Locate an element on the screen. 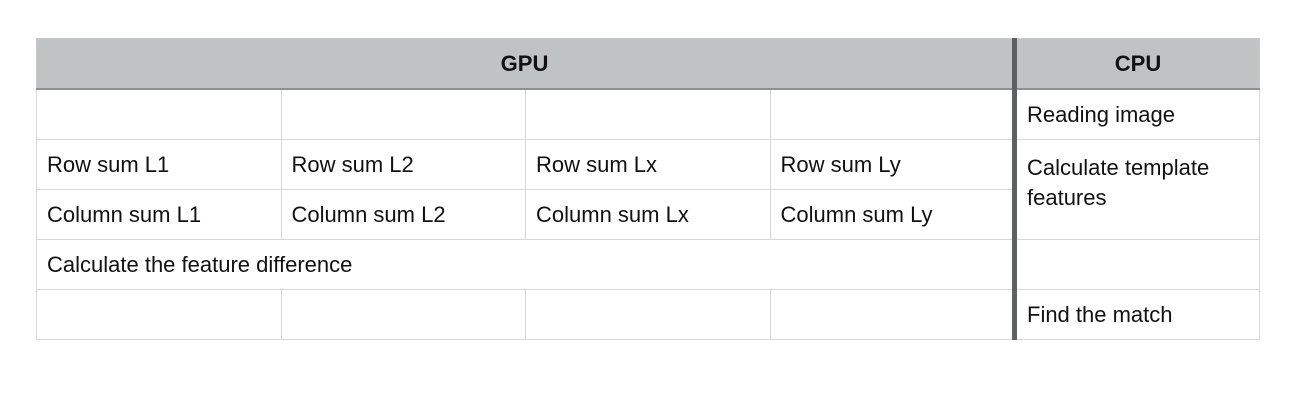  gpu-header: GPU is located at coordinates (525, 64).